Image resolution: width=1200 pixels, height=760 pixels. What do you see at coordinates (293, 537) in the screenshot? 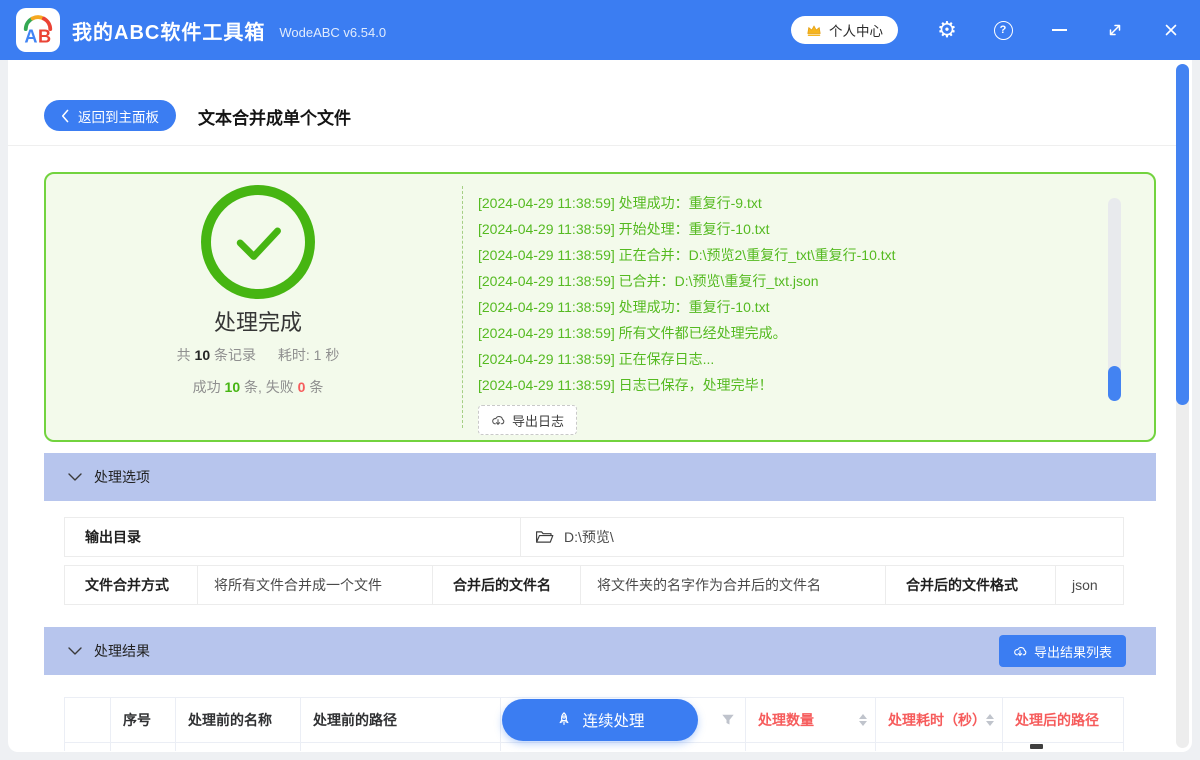
I see `output-dir-label: 输出目录` at bounding box center [293, 537].